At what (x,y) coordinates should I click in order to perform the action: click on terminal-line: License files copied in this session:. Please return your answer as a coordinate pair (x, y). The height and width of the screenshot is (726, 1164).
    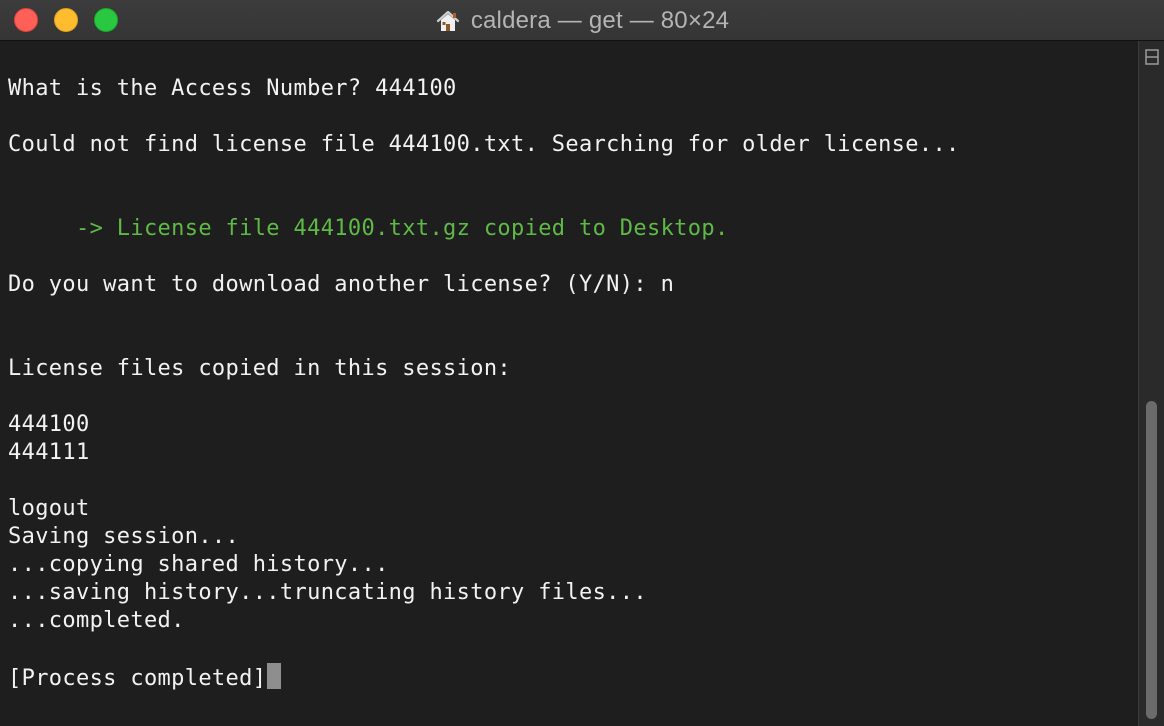
    Looking at the image, I should click on (260, 368).